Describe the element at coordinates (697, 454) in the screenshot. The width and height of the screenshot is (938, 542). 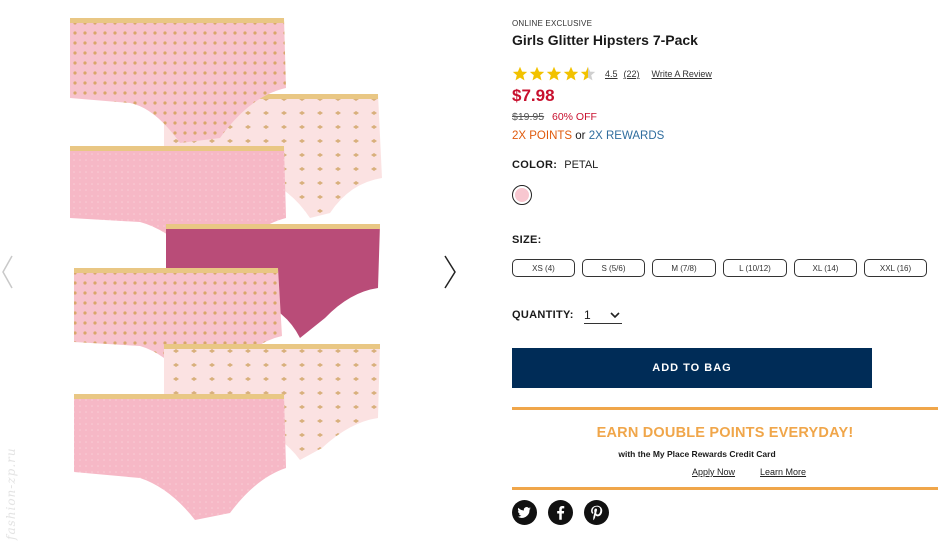
I see `promo-subtitle: with the My Place Rewards Credit Card` at that location.